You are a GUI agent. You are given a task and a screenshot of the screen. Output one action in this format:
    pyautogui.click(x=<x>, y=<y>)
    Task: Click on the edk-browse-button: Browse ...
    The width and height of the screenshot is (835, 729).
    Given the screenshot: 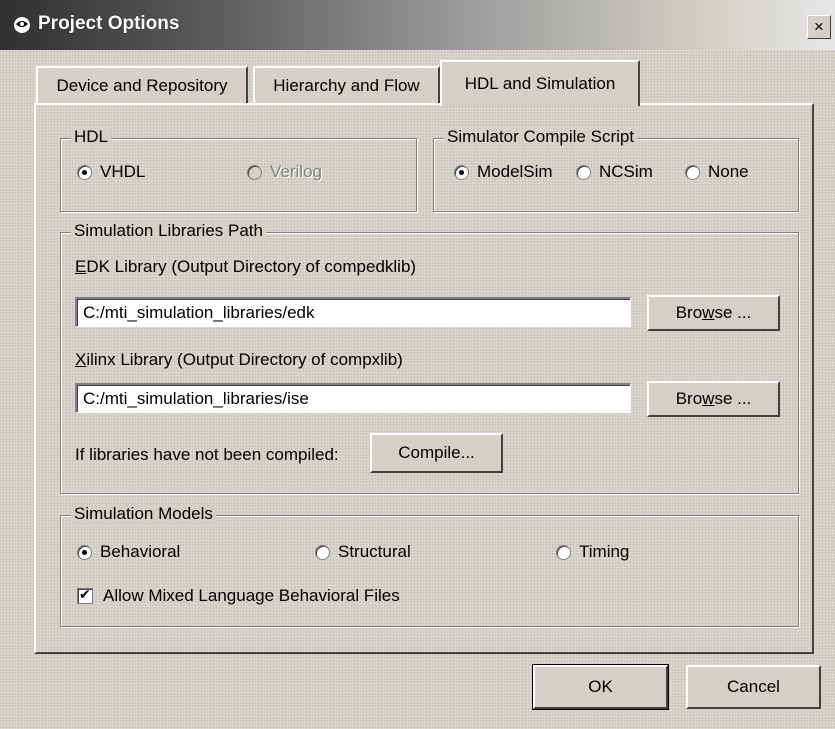 What is the action you would take?
    pyautogui.click(x=713, y=313)
    